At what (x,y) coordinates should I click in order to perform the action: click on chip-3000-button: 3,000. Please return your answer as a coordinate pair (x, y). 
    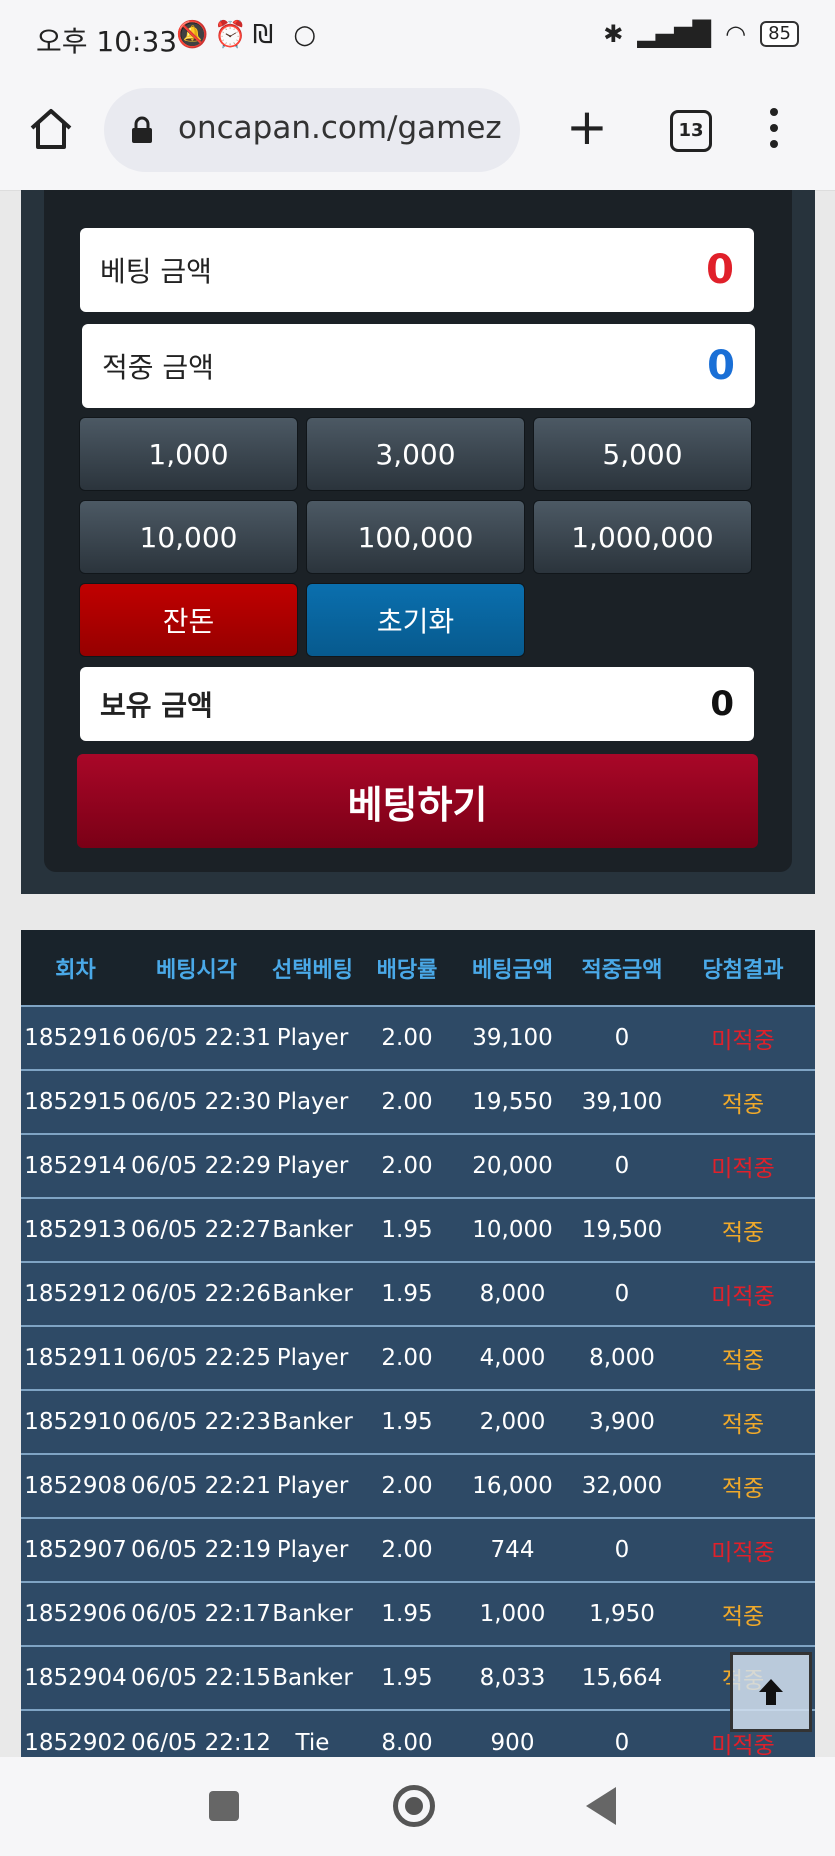
    Looking at the image, I should click on (415, 454).